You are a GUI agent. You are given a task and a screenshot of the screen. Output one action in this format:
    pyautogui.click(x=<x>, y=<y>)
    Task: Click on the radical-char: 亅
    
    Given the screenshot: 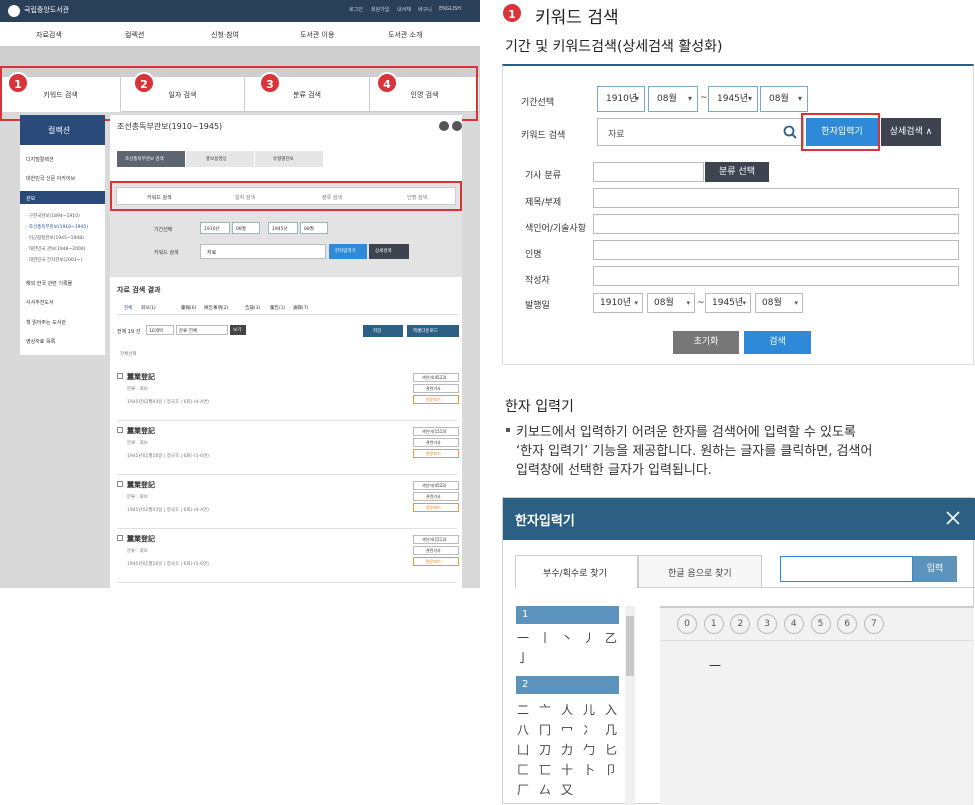 What is the action you would take?
    pyautogui.click(x=523, y=657)
    